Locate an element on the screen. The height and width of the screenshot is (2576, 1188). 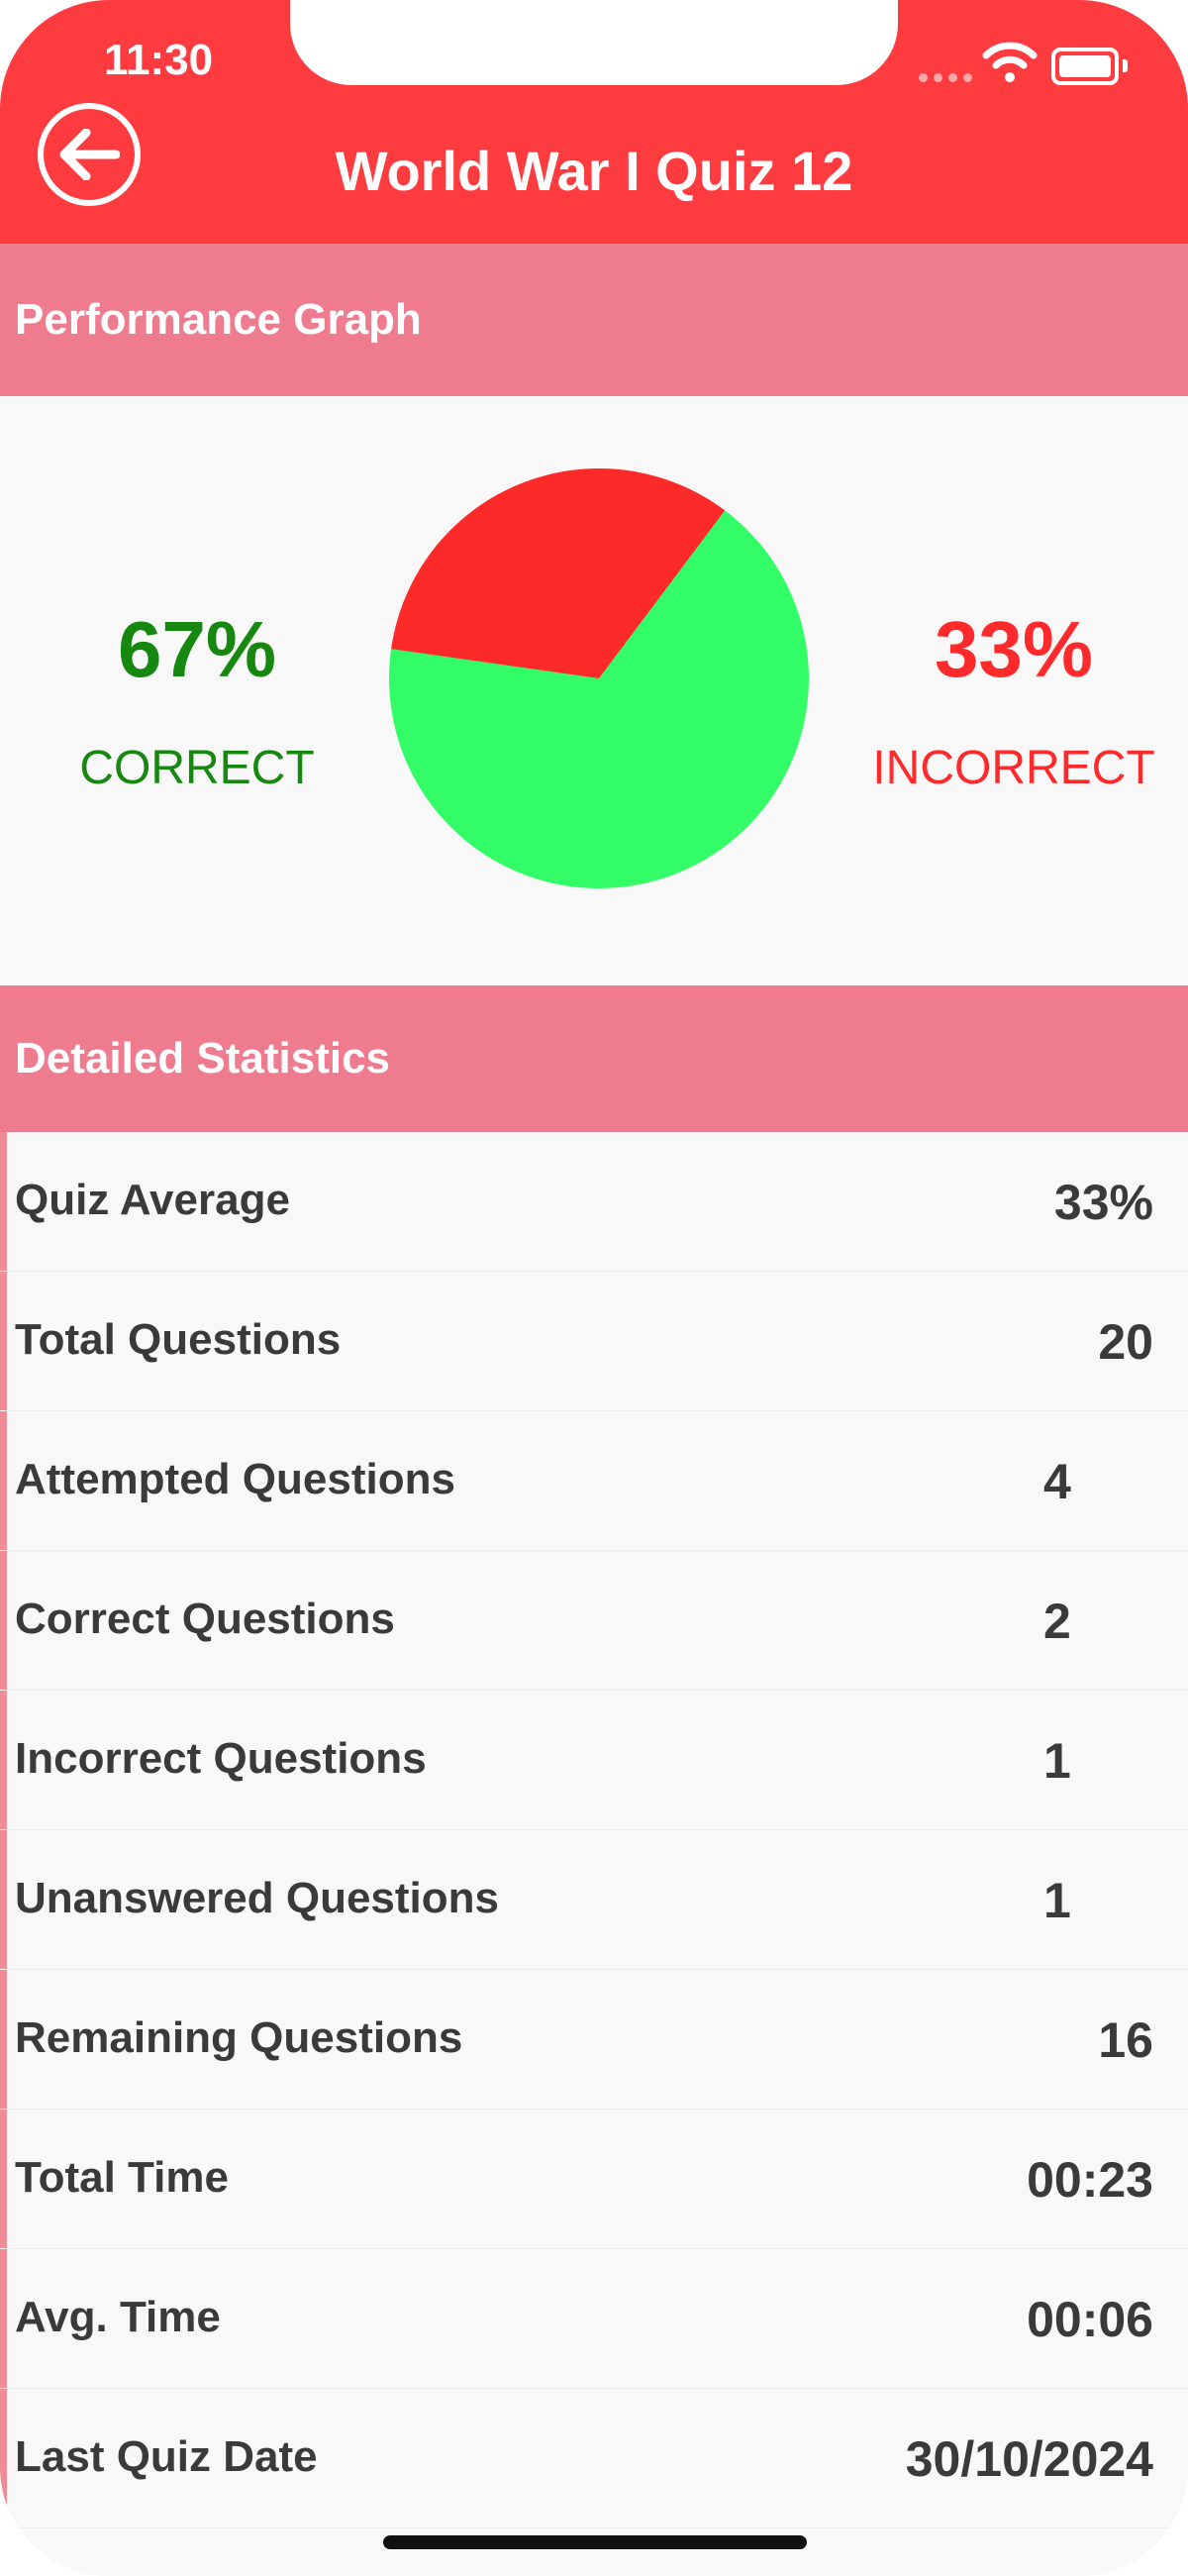
incorrect-percent: 33% is located at coordinates (1014, 649).